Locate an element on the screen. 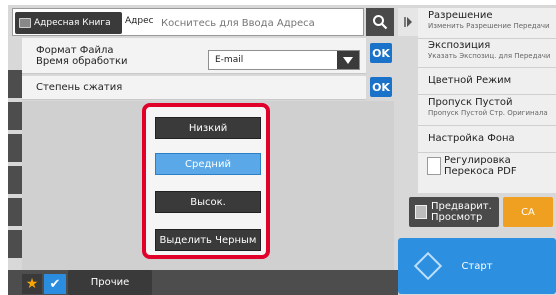  other-button: Прочие is located at coordinates (110, 282).